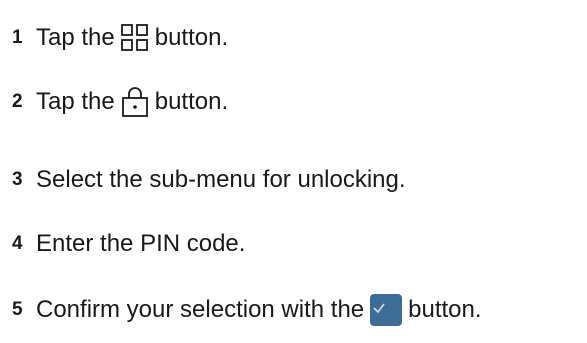 Image resolution: width=587 pixels, height=343 pixels. What do you see at coordinates (386, 310) in the screenshot?
I see `checkmark-confirm-icon` at bounding box center [386, 310].